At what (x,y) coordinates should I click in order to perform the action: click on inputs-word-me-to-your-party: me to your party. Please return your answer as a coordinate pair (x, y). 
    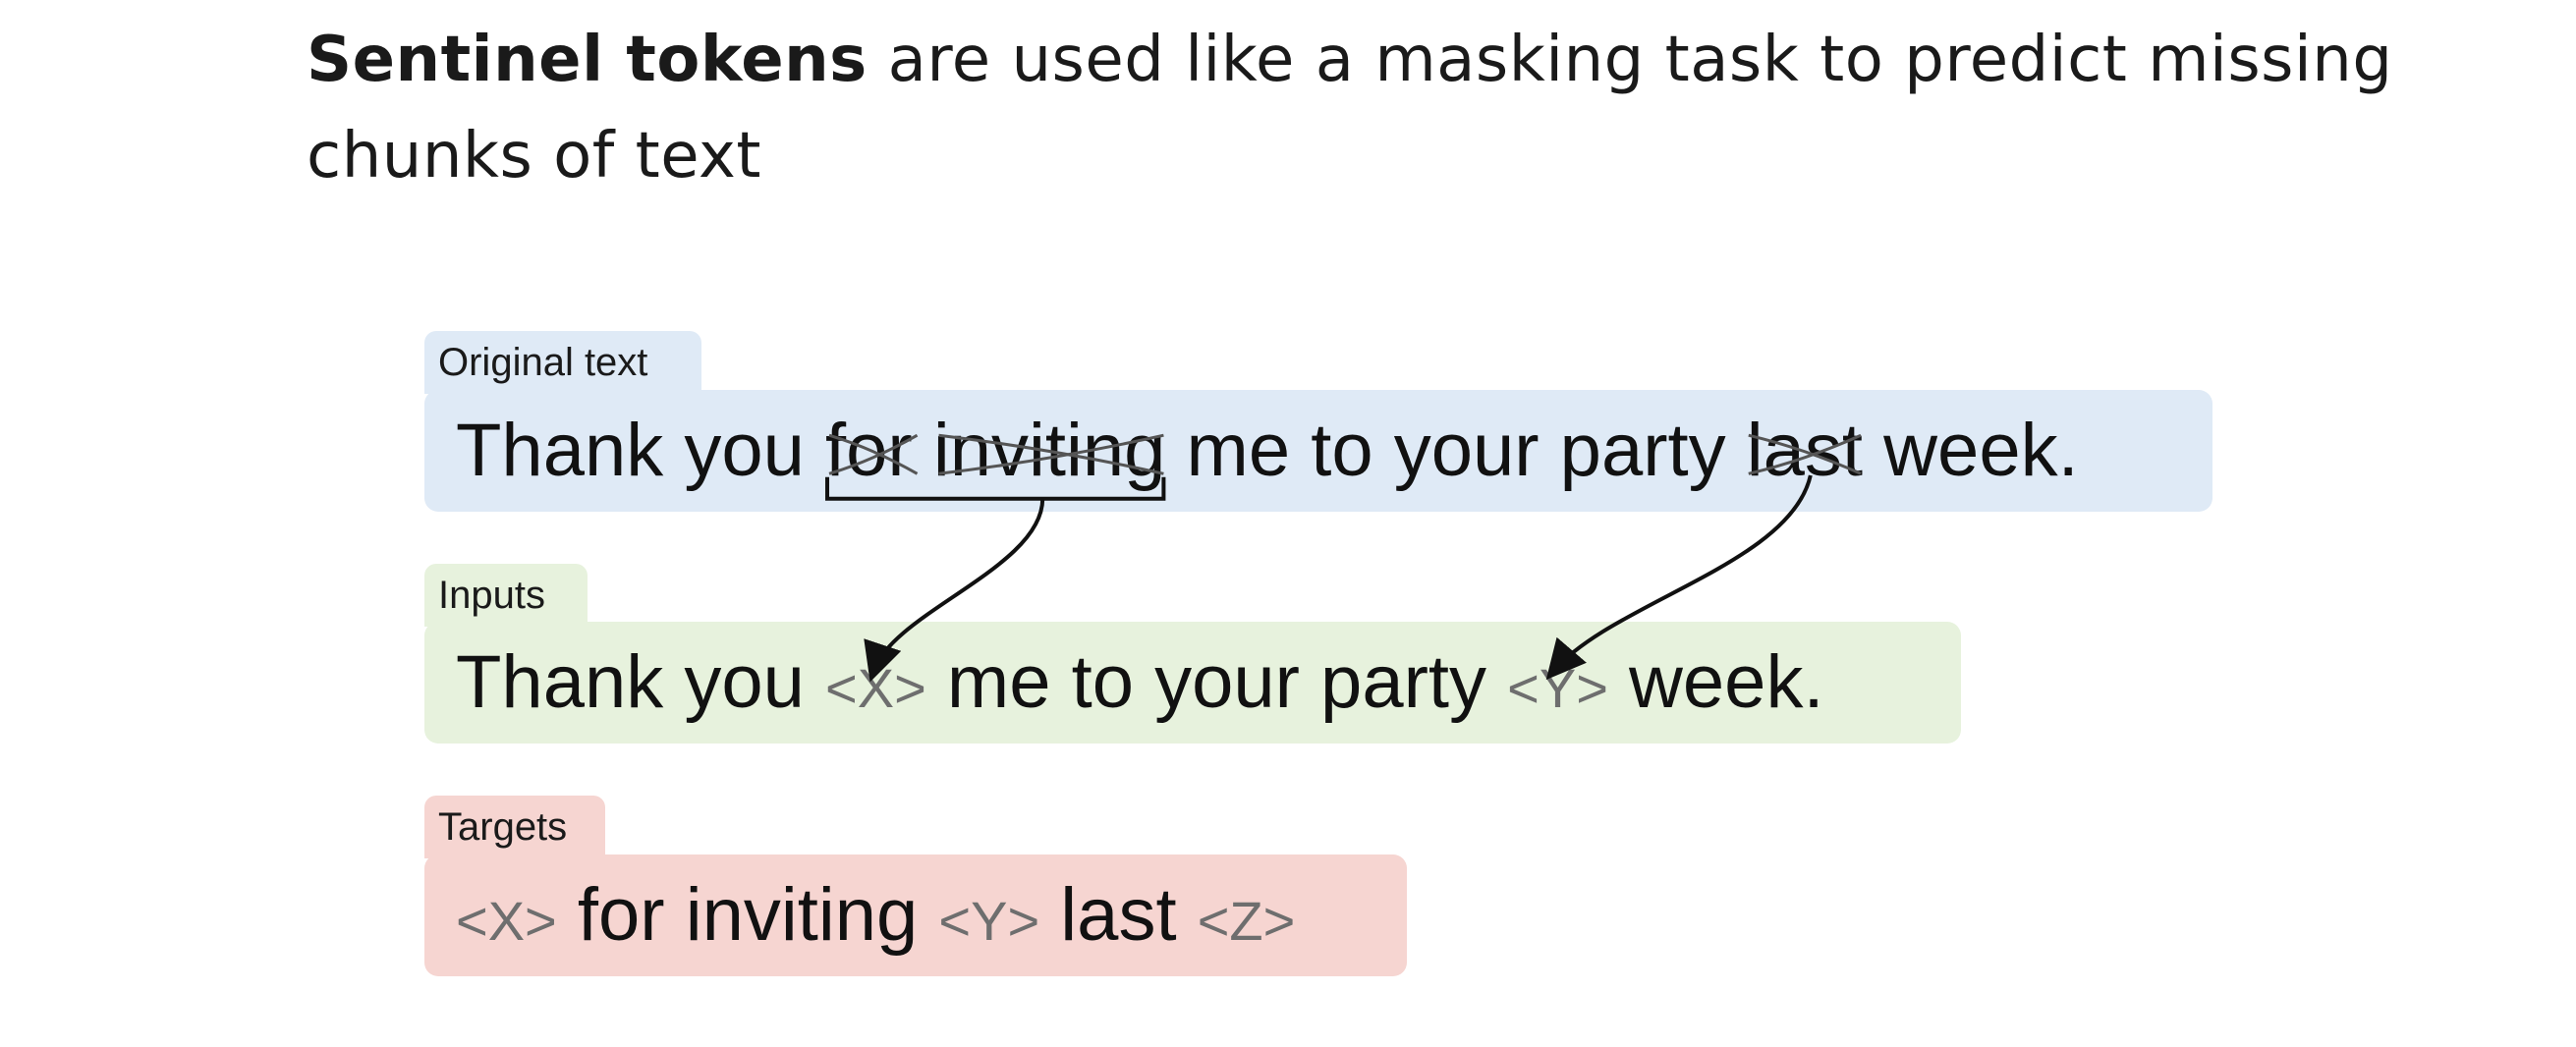
    Looking at the image, I should click on (1216, 682).